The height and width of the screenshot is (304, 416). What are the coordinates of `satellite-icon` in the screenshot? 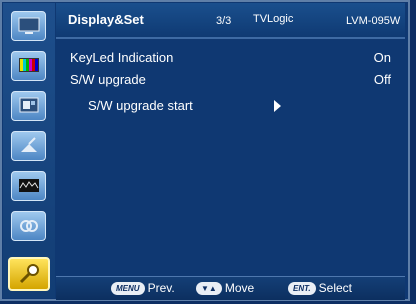 It's located at (28, 144).